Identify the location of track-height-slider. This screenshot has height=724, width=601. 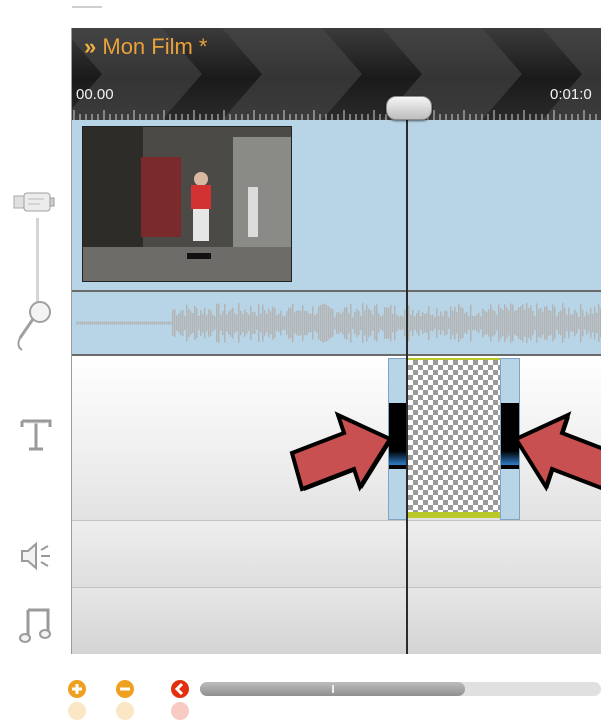
(37, 263).